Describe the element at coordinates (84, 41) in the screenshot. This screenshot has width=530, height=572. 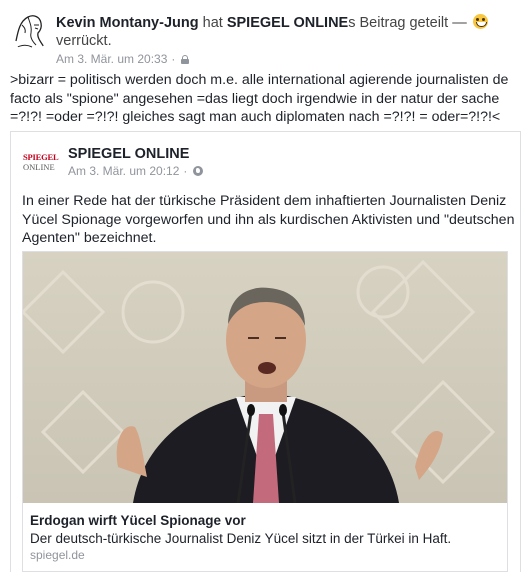
I see `feeling-text: verrückt.` at that location.